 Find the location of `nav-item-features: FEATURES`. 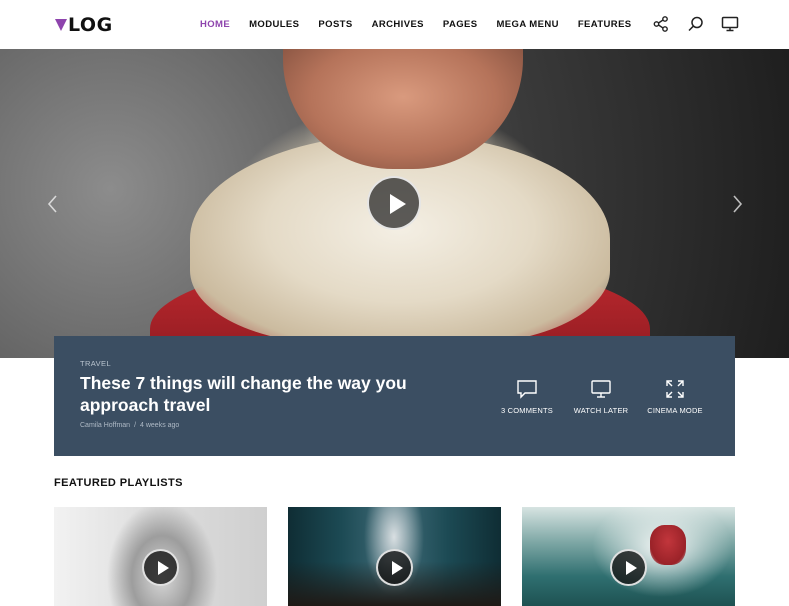

nav-item-features: FEATURES is located at coordinates (605, 24).